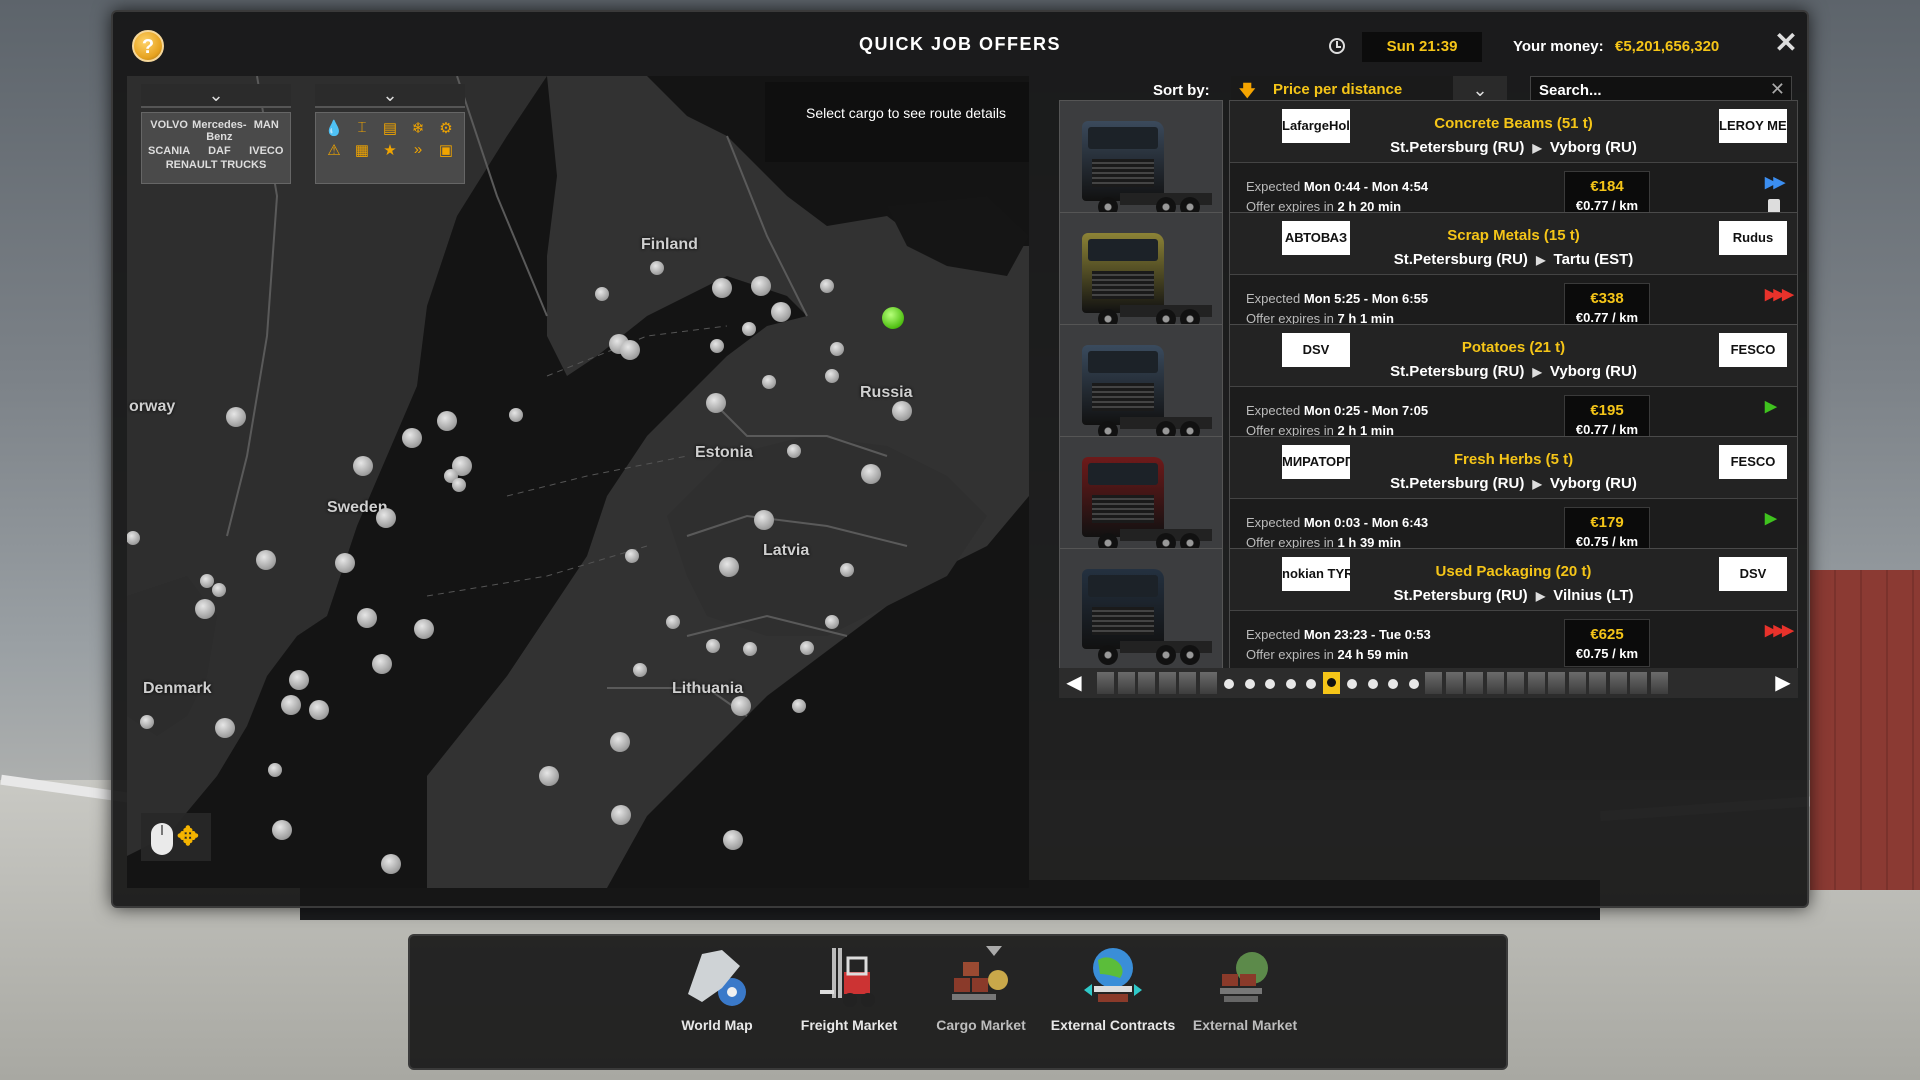 This screenshot has width=1920, height=1080. I want to click on clear-search-icon: ✕, so click(1777, 89).